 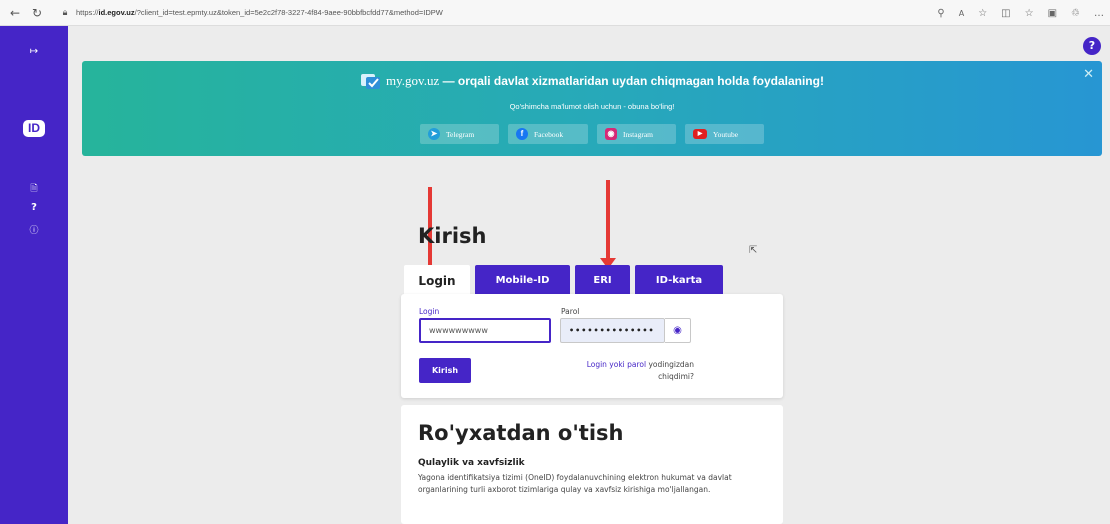 I want to click on password-input: ••••••••••••••, so click(x=612, y=330).